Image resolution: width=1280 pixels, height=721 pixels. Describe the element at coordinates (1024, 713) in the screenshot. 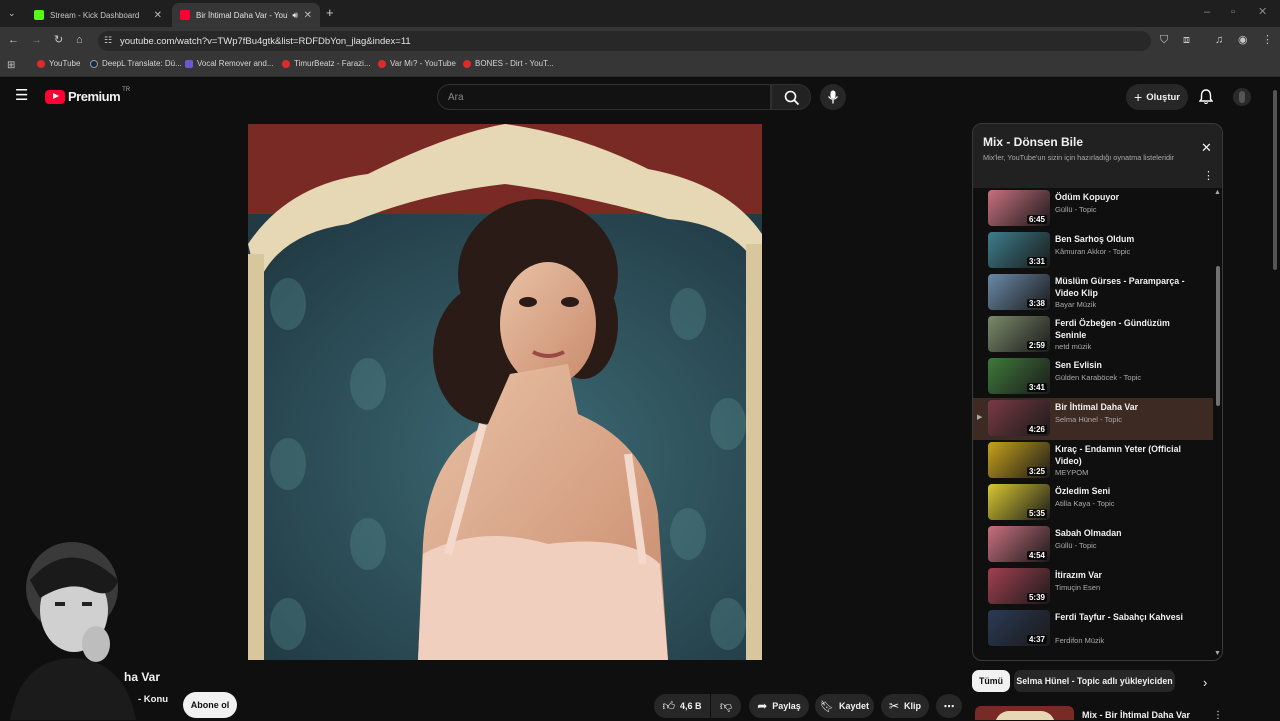

I see `next-video-thumbnail` at that location.